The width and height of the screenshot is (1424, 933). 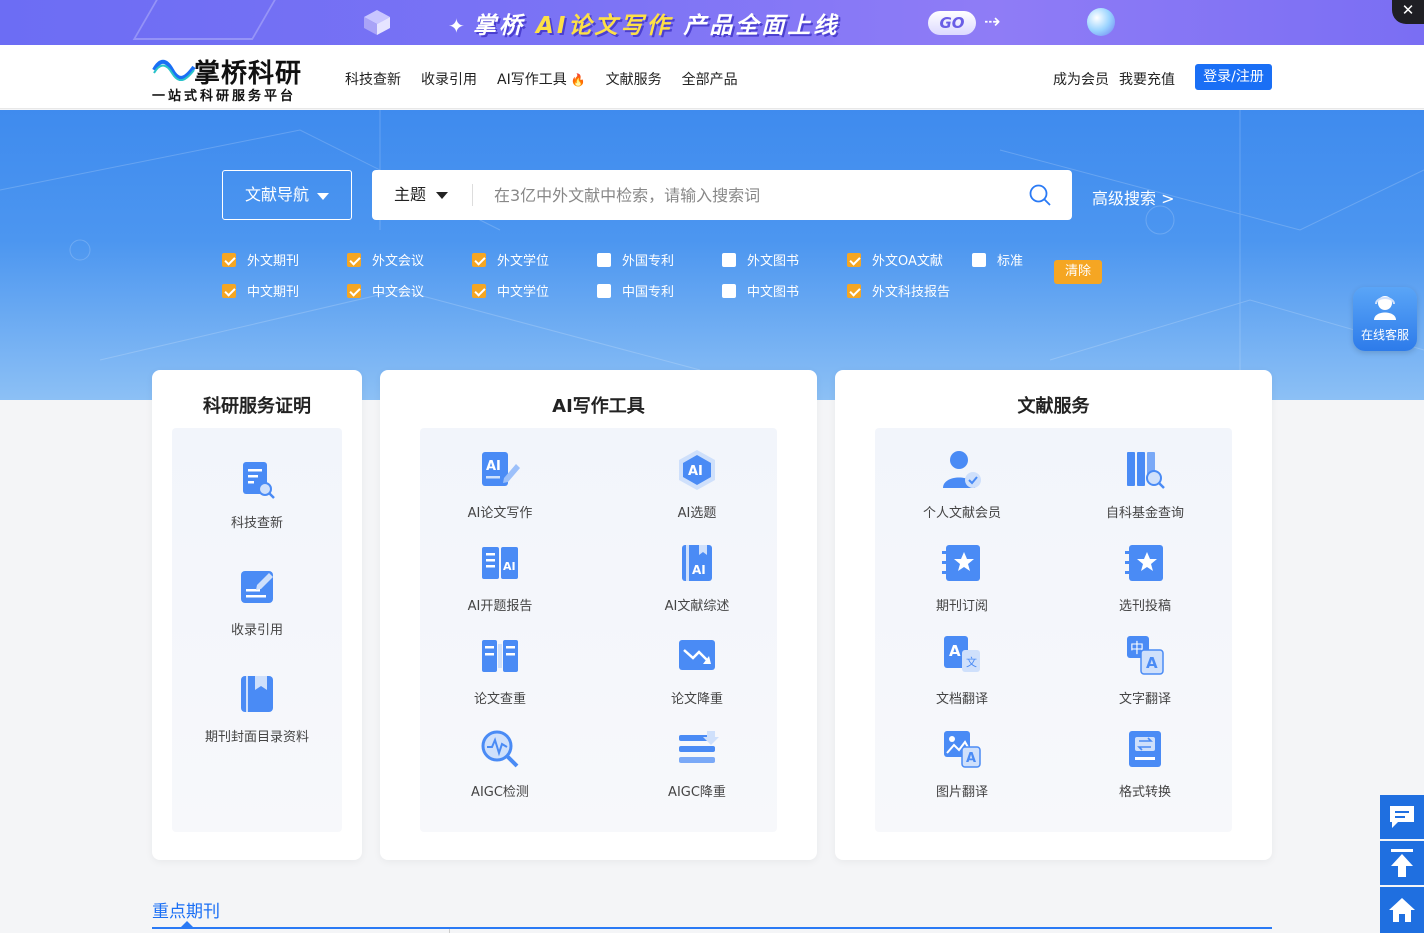 What do you see at coordinates (257, 601) in the screenshot?
I see `tool-citation: 收录引用` at bounding box center [257, 601].